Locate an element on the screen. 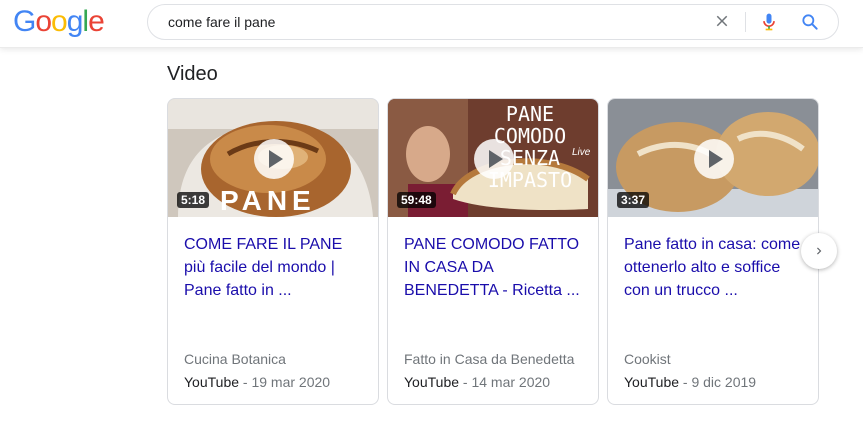 The height and width of the screenshot is (439, 863). carousel-next-button is located at coordinates (819, 251).